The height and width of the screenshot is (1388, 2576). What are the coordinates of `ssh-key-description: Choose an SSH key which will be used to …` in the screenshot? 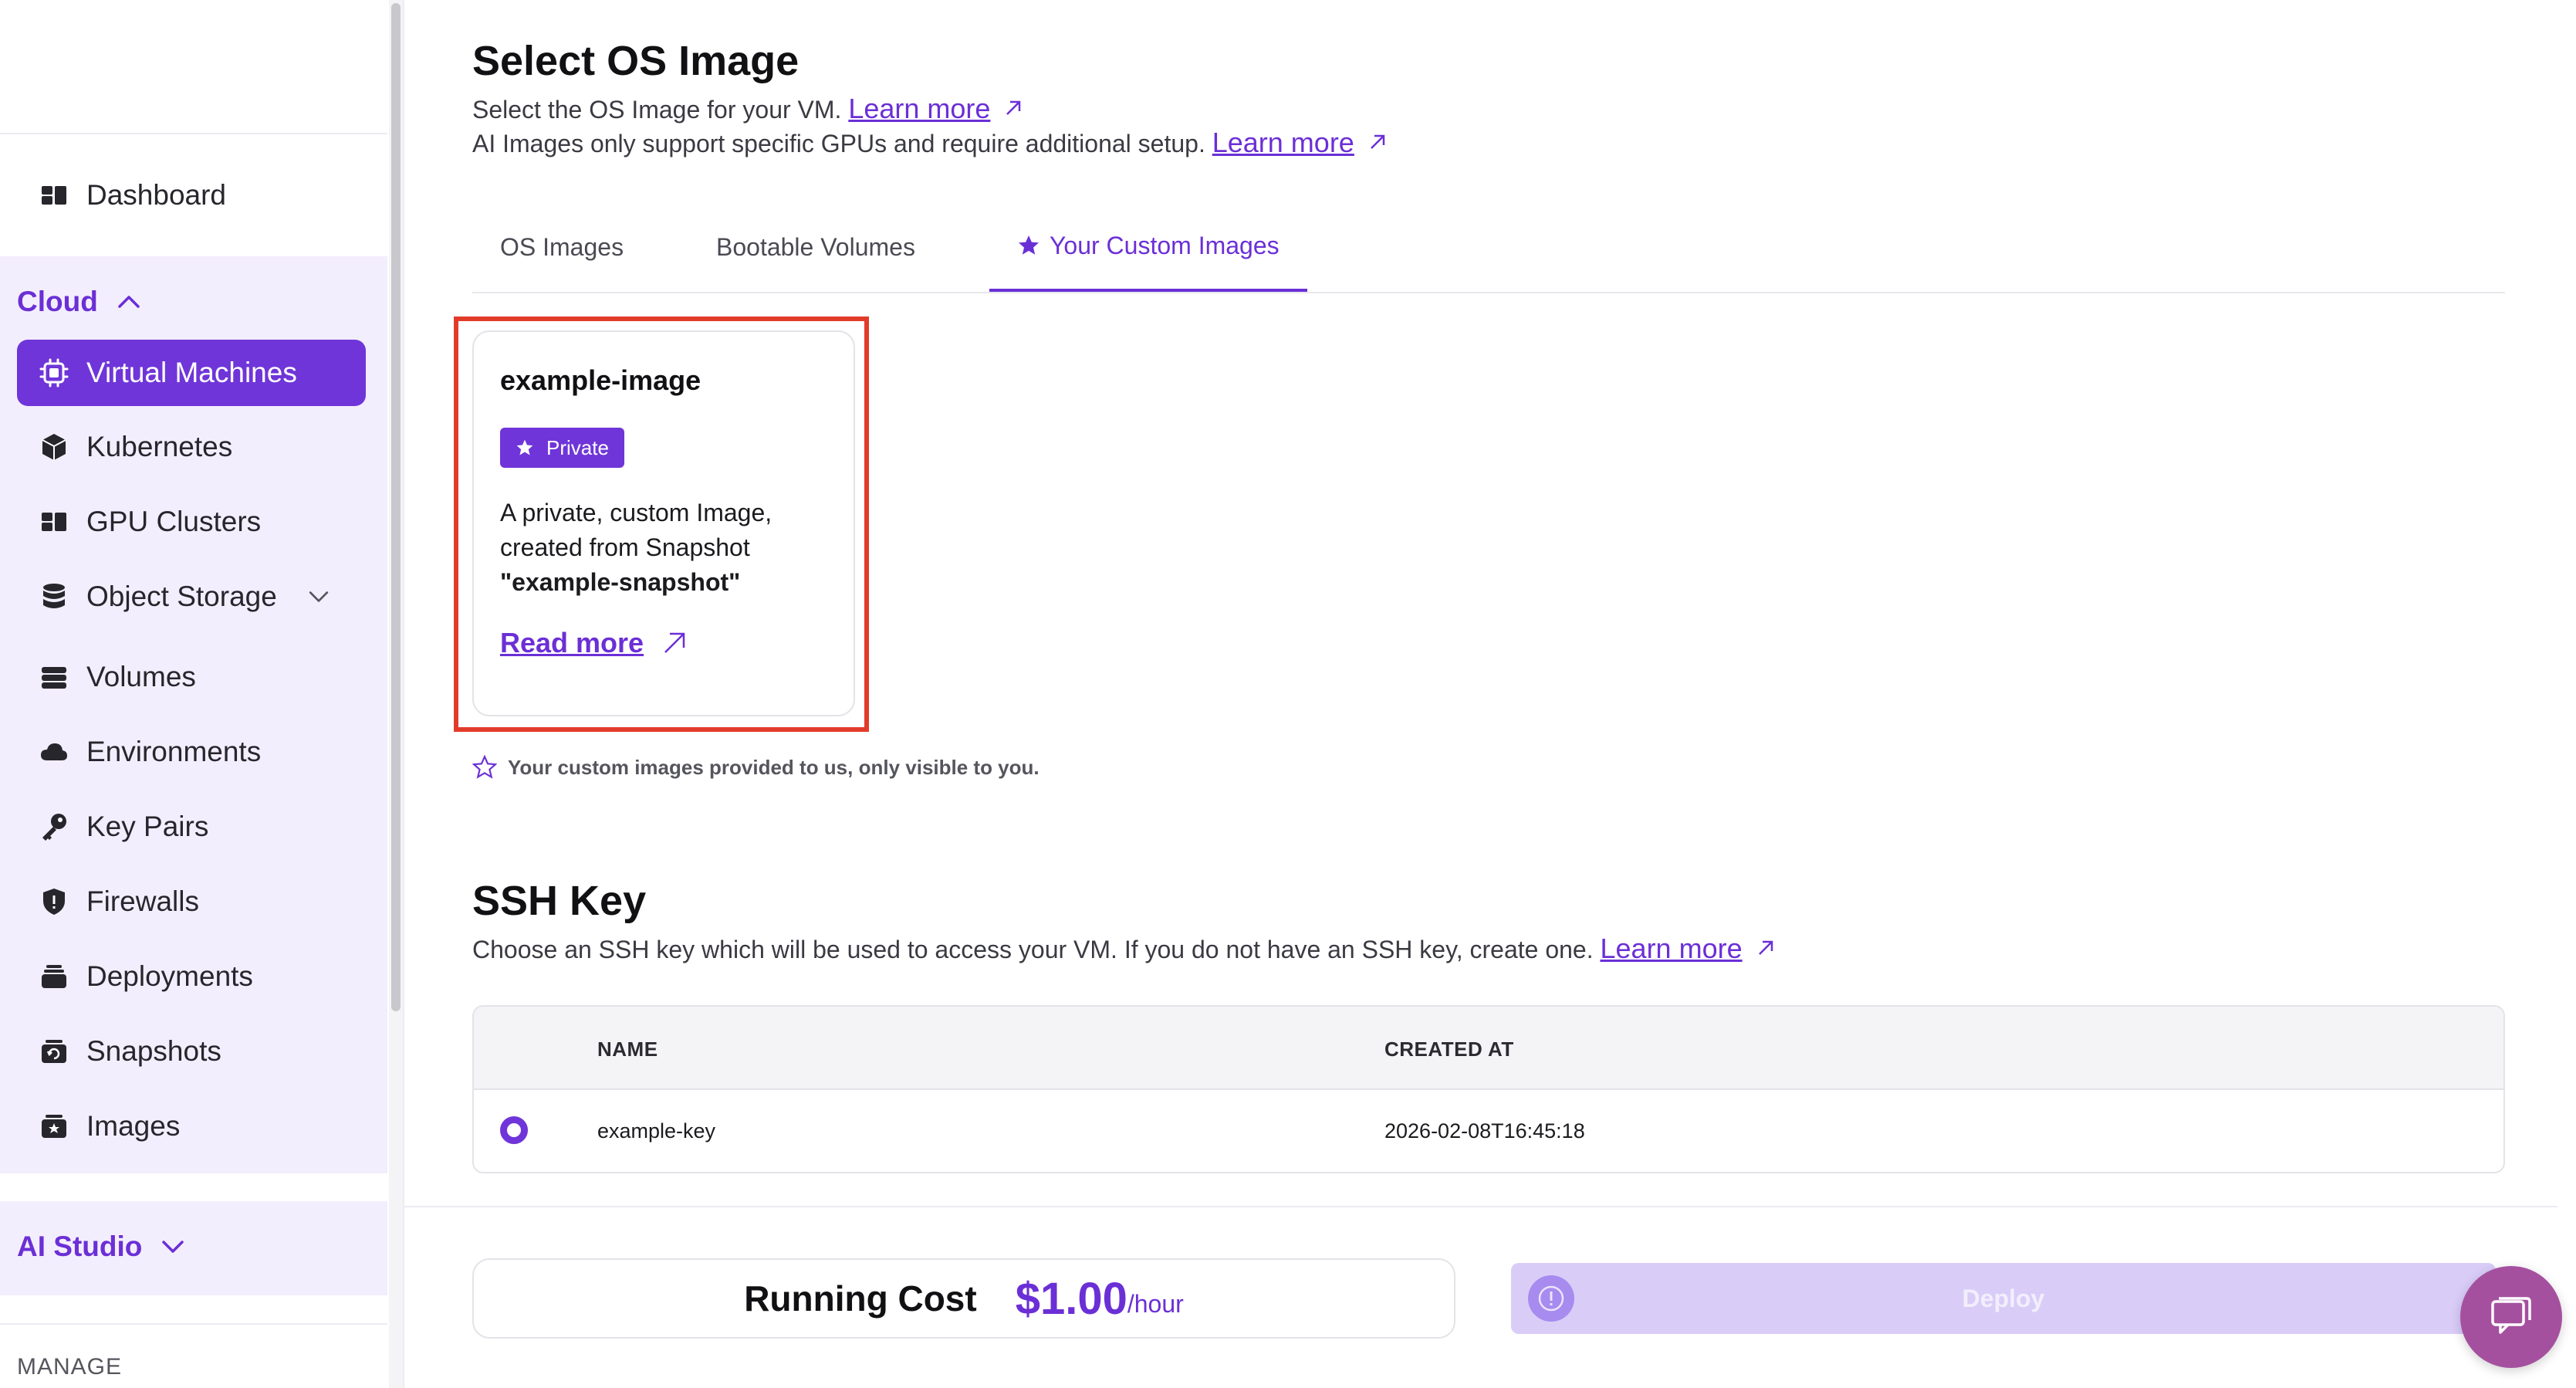 It's located at (1124, 949).